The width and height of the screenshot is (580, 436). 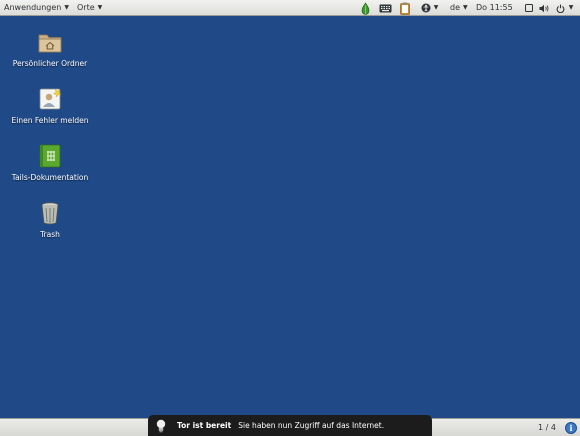 I want to click on notification-message: Sie haben nun Zugriff auf das Internet., so click(x=311, y=425).